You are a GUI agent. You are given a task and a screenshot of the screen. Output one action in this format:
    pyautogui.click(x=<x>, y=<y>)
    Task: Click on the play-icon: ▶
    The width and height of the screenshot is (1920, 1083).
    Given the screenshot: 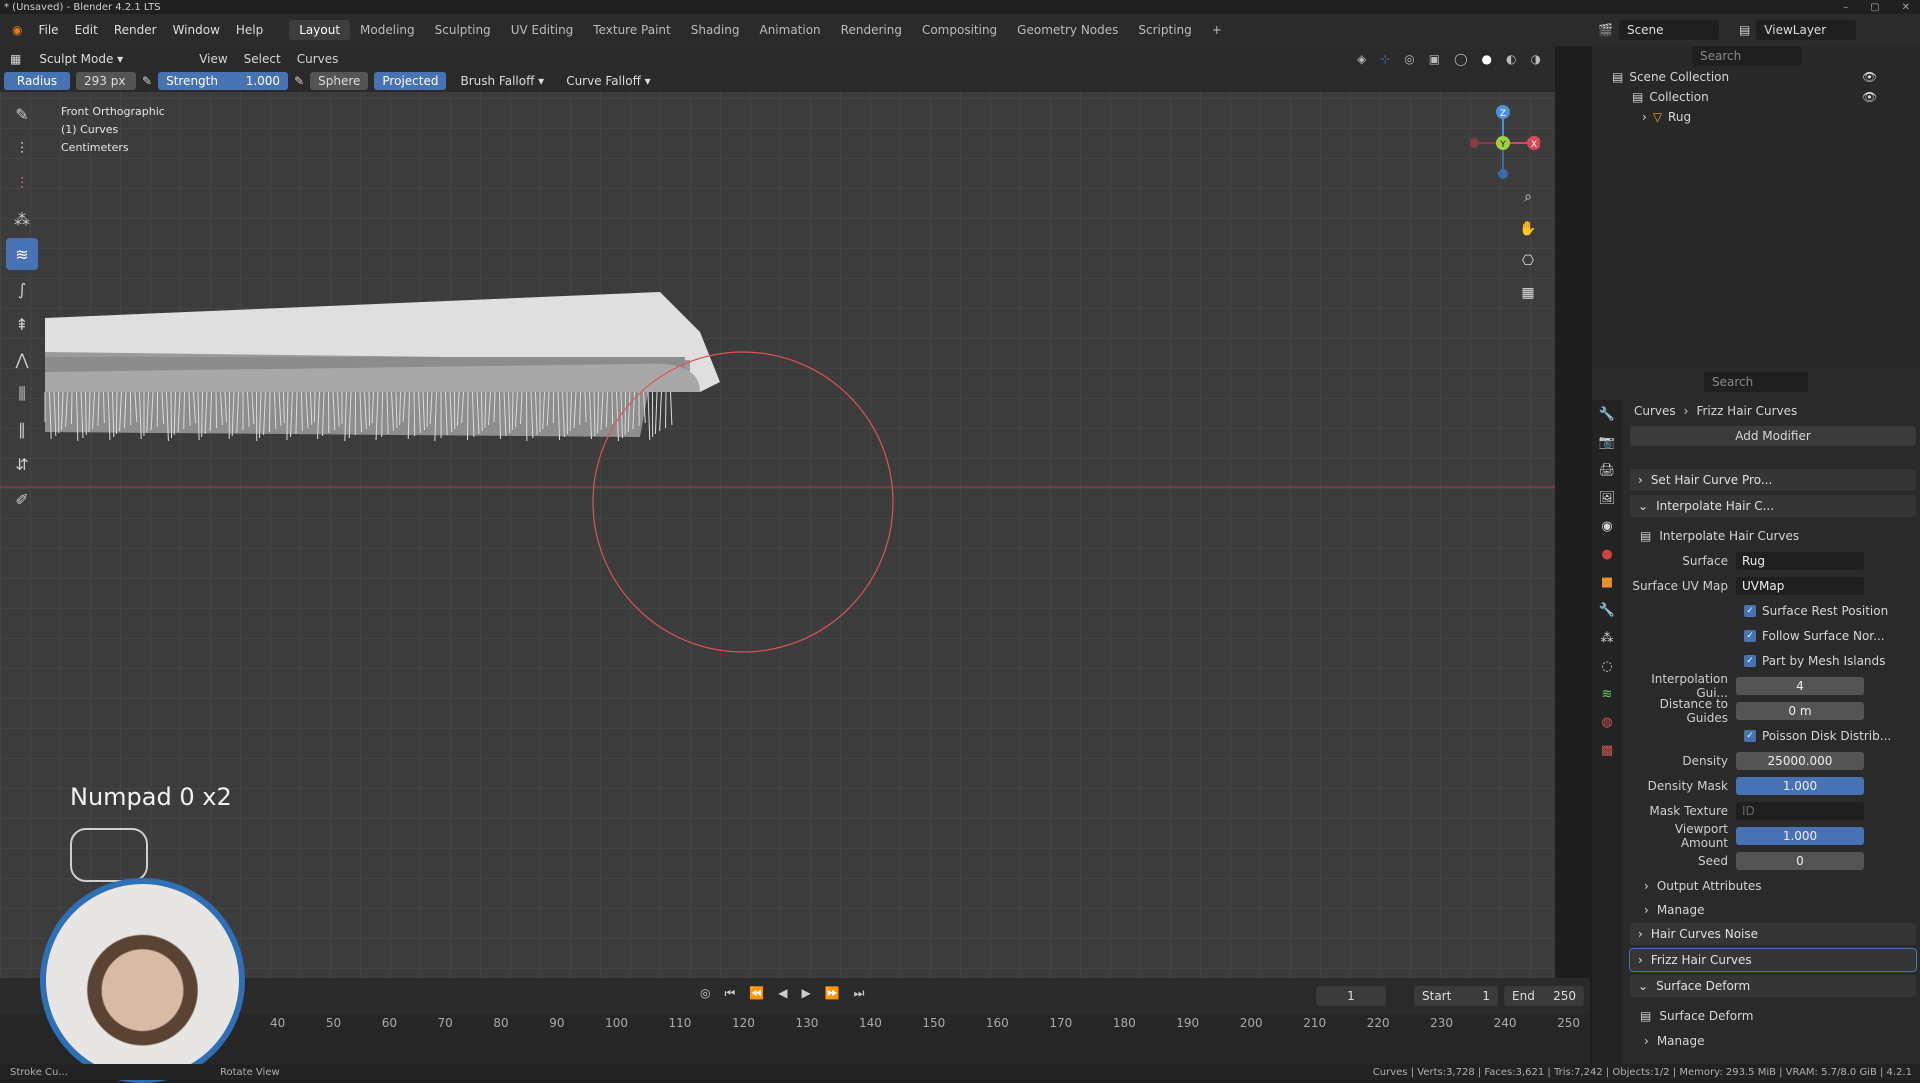 What is the action you would take?
    pyautogui.click(x=805, y=993)
    